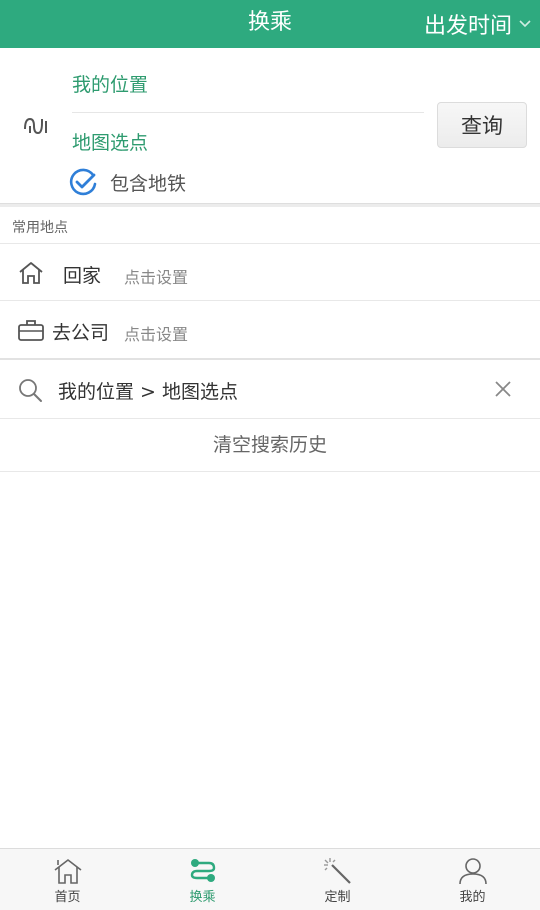 This screenshot has width=540, height=910. What do you see at coordinates (467, 26) in the screenshot?
I see `departure-time-label: 出发时间` at bounding box center [467, 26].